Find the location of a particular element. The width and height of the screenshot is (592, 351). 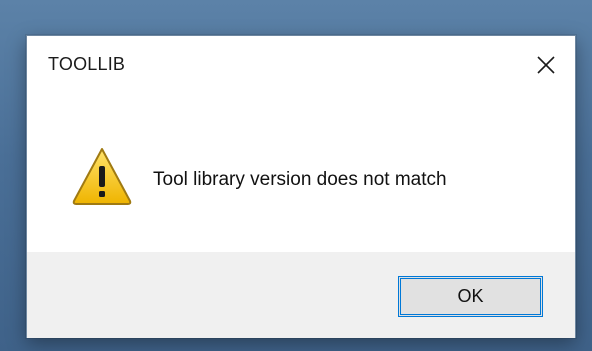

close-button is located at coordinates (545, 66).